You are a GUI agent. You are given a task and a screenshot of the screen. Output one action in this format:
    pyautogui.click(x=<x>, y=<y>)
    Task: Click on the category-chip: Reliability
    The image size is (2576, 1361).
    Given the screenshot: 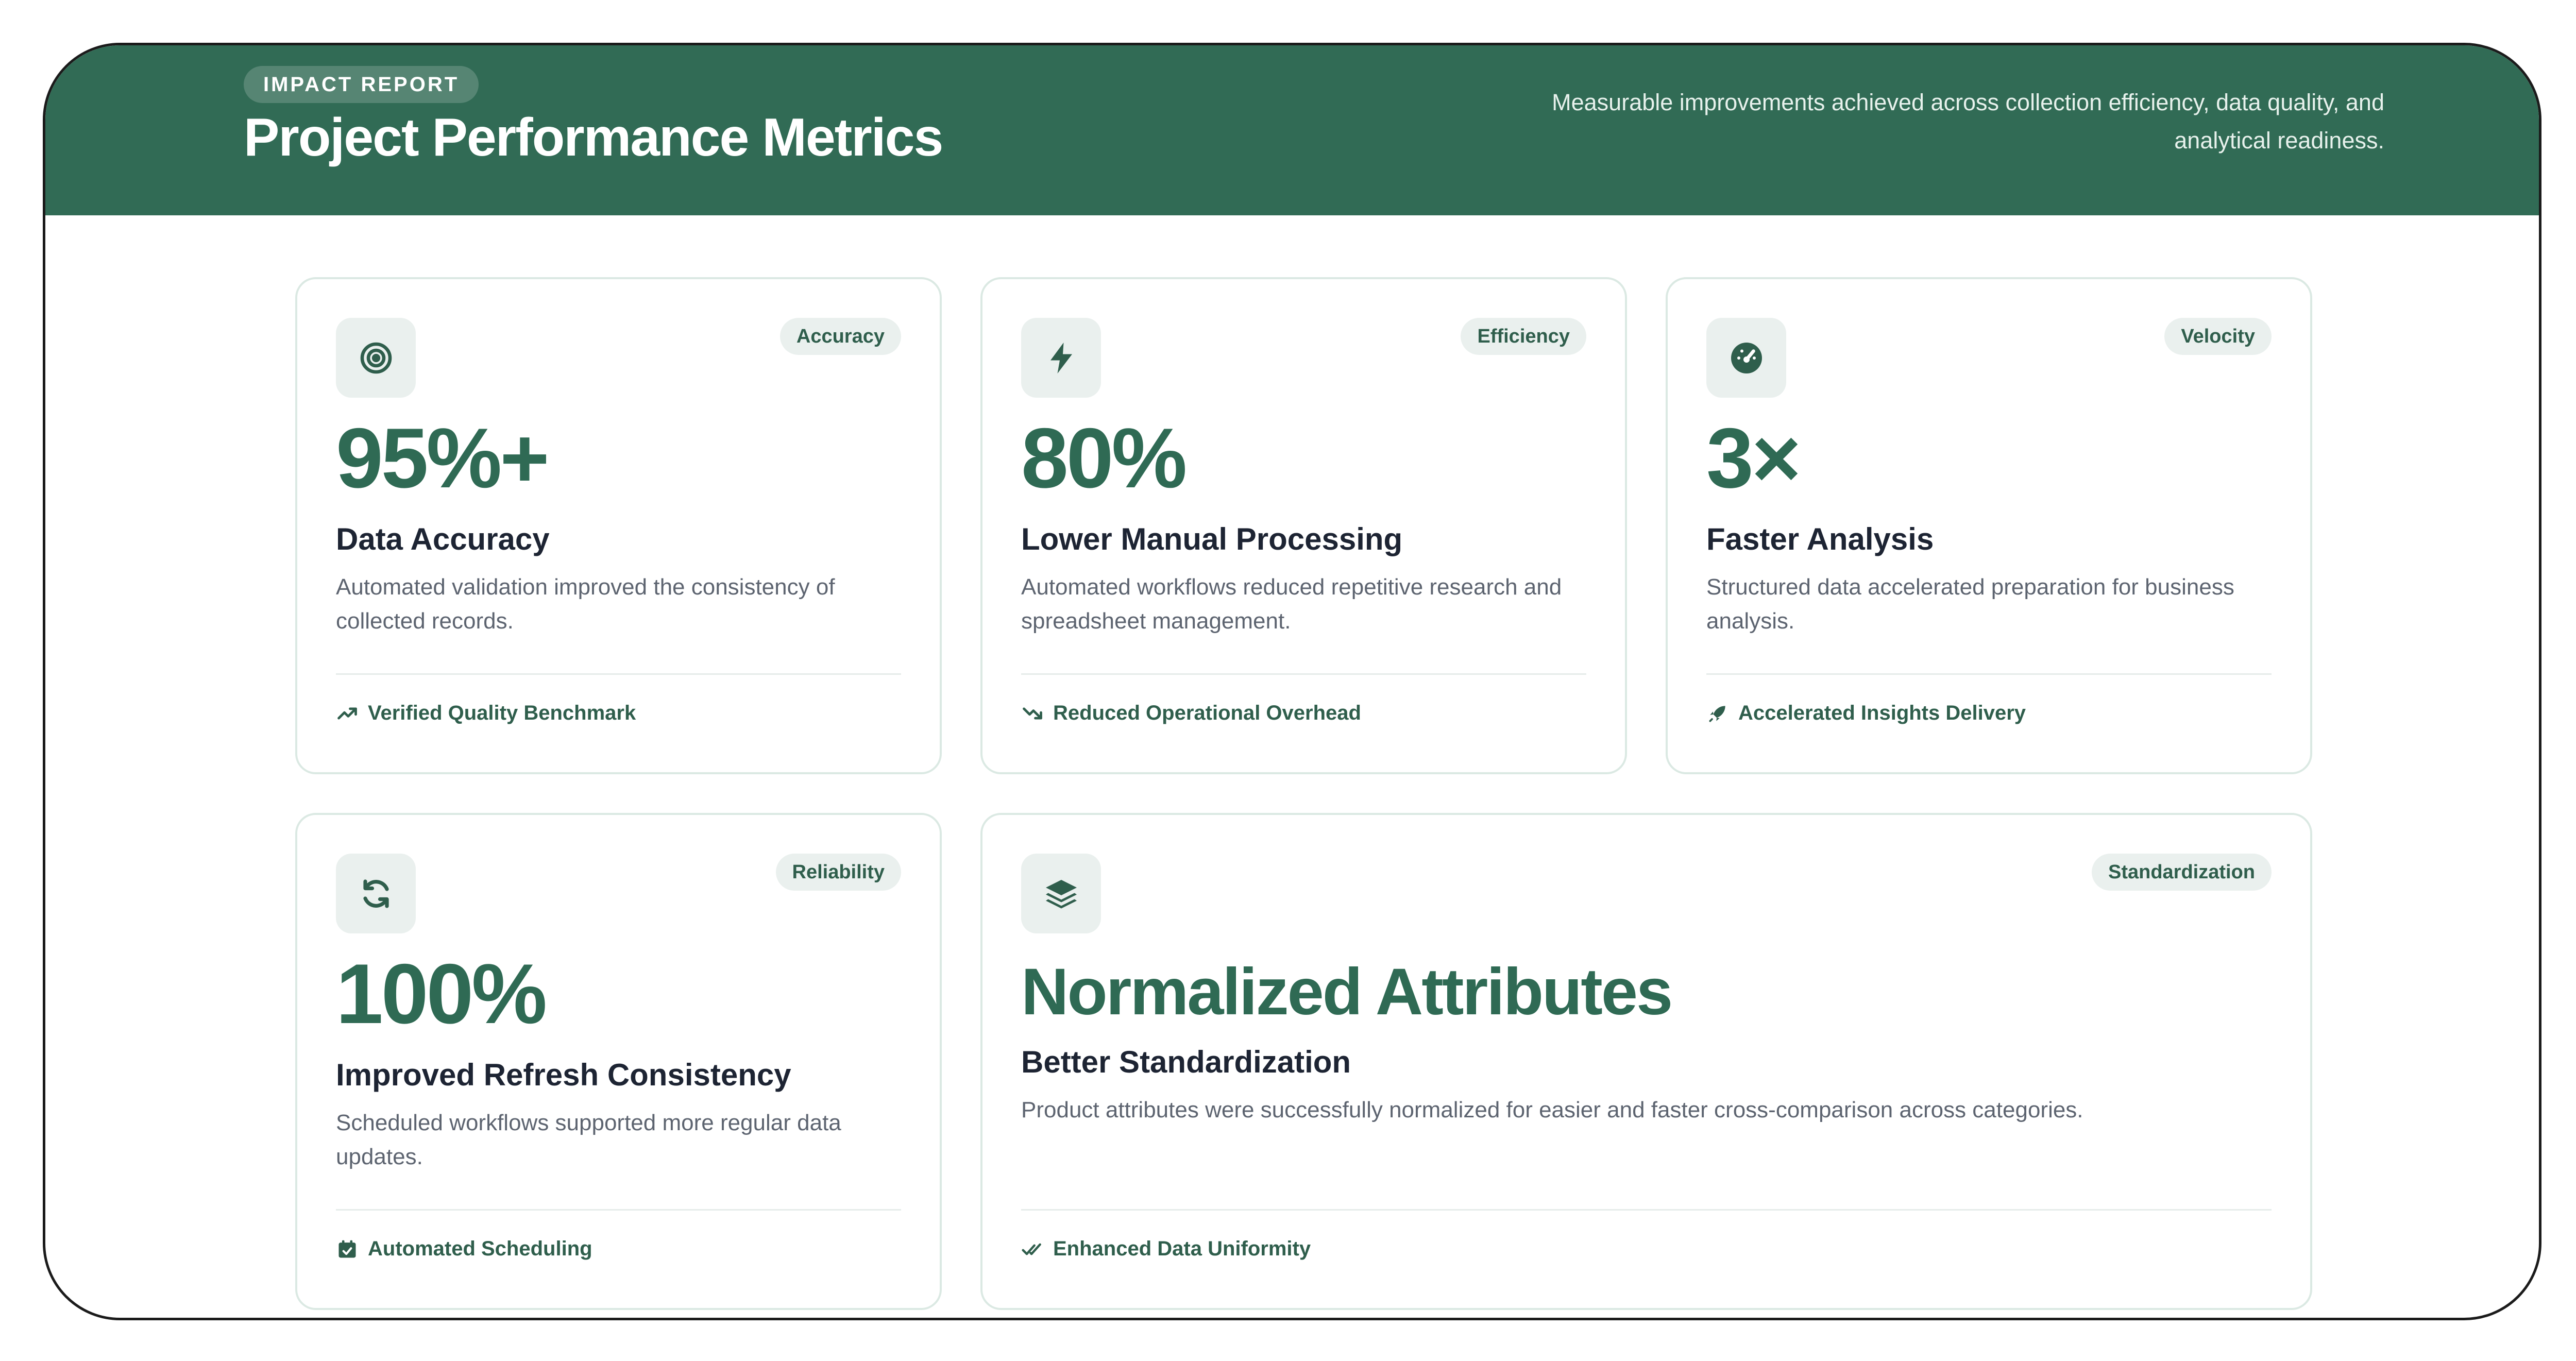 What is the action you would take?
    pyautogui.click(x=838, y=872)
    